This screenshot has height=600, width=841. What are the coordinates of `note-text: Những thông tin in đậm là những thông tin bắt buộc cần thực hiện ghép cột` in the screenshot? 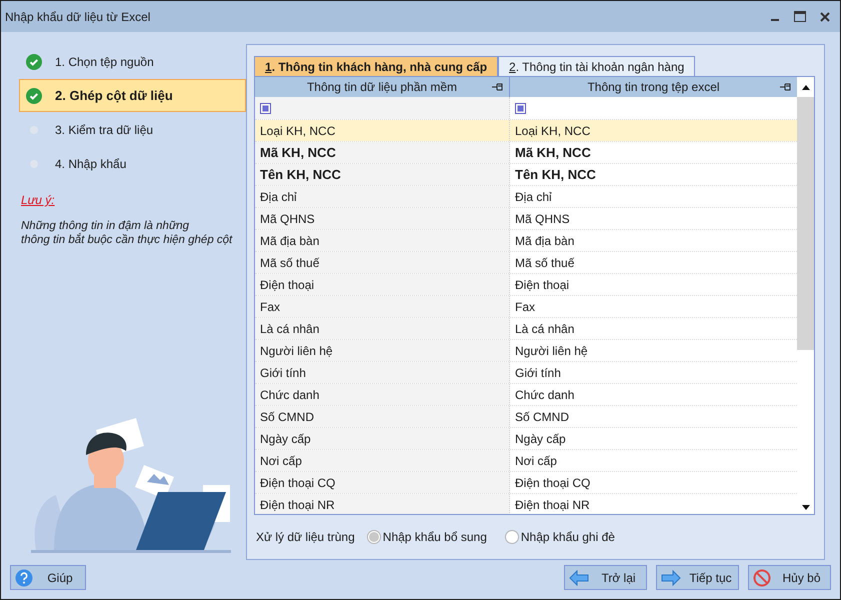 It's located at (127, 233).